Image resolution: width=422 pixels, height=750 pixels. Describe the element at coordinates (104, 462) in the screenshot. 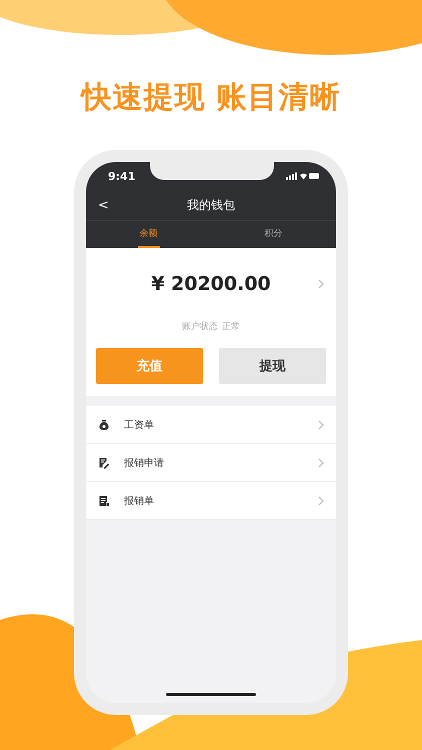

I see `edit-document-icon` at that location.